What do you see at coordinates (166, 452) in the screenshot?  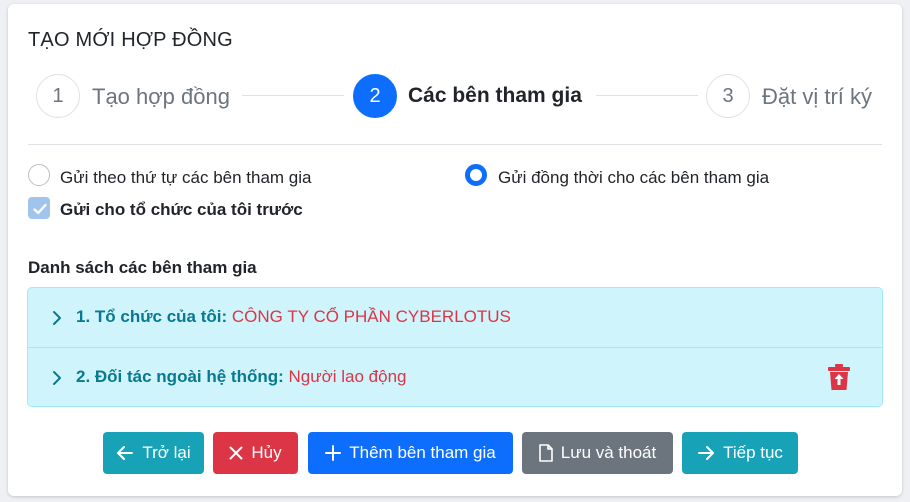 I see `back-button-label: Trở lại` at bounding box center [166, 452].